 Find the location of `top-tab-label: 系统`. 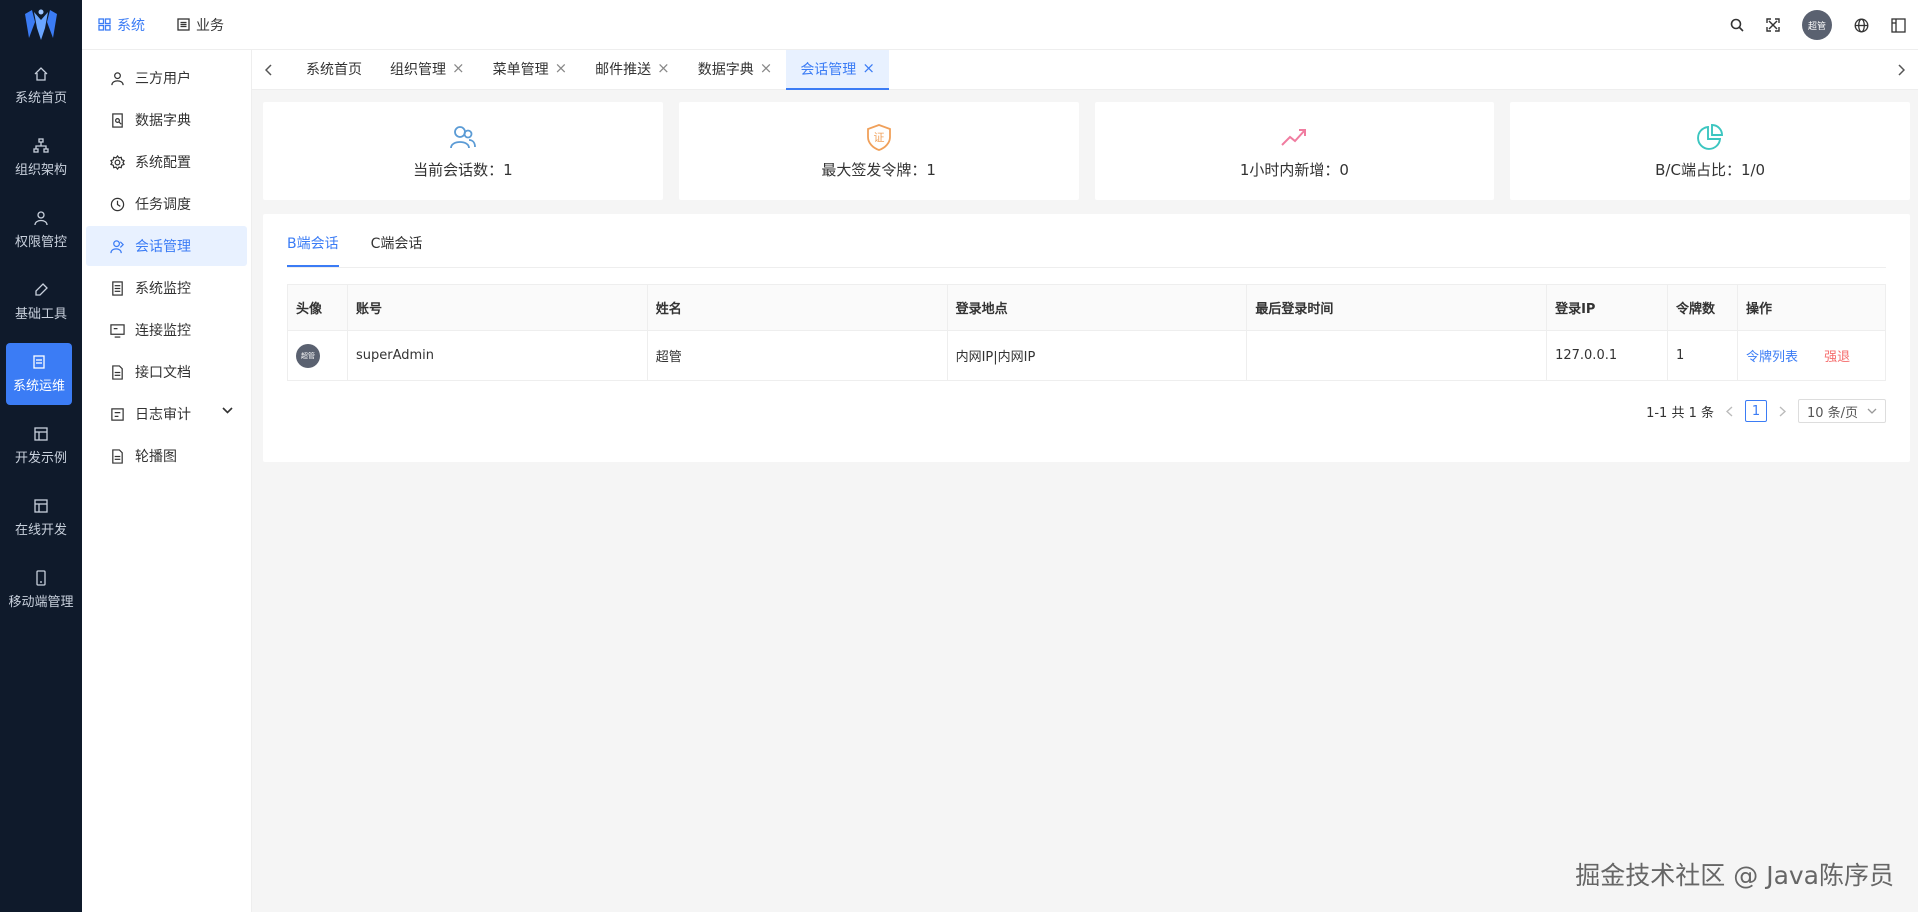

top-tab-label: 系统 is located at coordinates (131, 25).